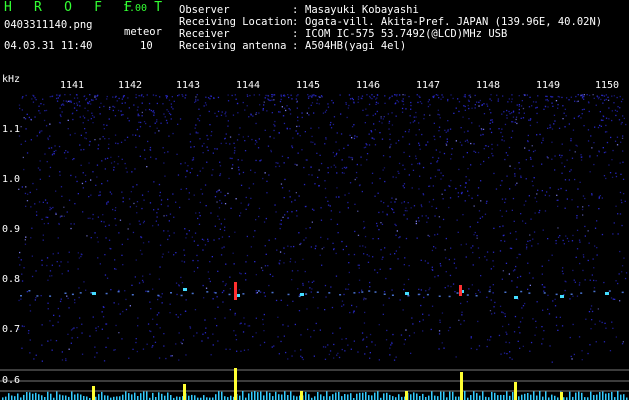 Image resolution: width=629 pixels, height=400 pixels. I want to click on time-label-1147: 1147, so click(428, 85).